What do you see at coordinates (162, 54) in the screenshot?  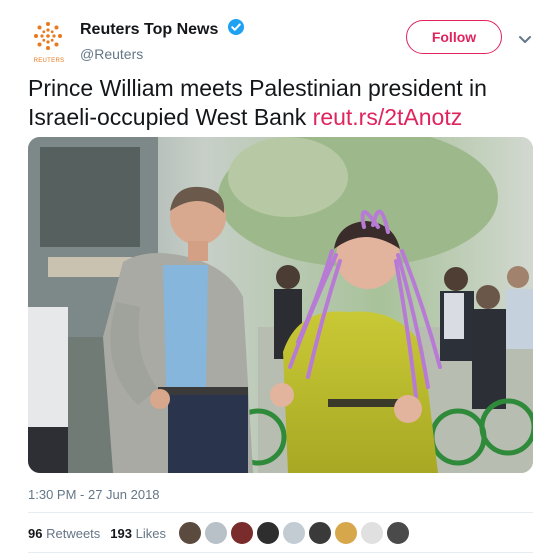 I see `account-handle: @Reuters` at bounding box center [162, 54].